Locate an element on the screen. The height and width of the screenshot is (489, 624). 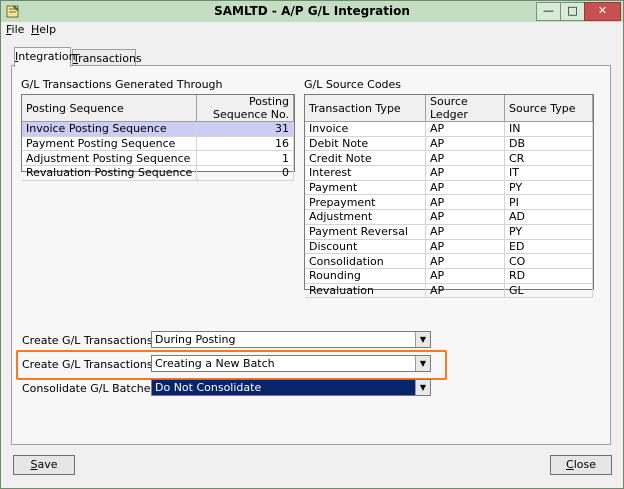
posting-sequence-number: 0 is located at coordinates (245, 173).